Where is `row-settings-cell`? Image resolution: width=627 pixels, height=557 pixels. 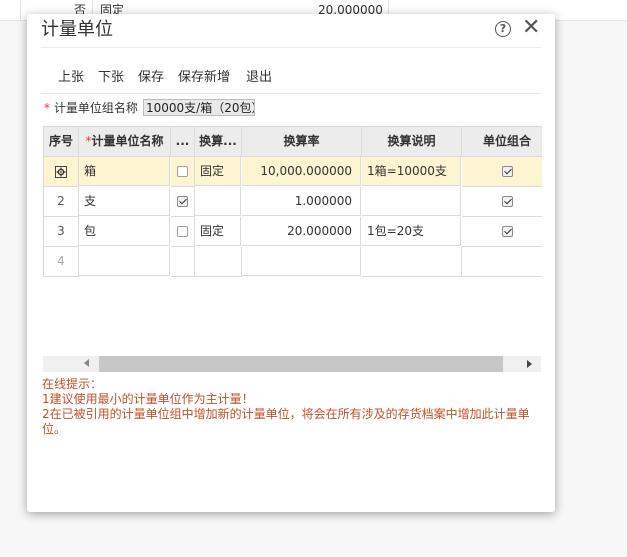 row-settings-cell is located at coordinates (61, 172).